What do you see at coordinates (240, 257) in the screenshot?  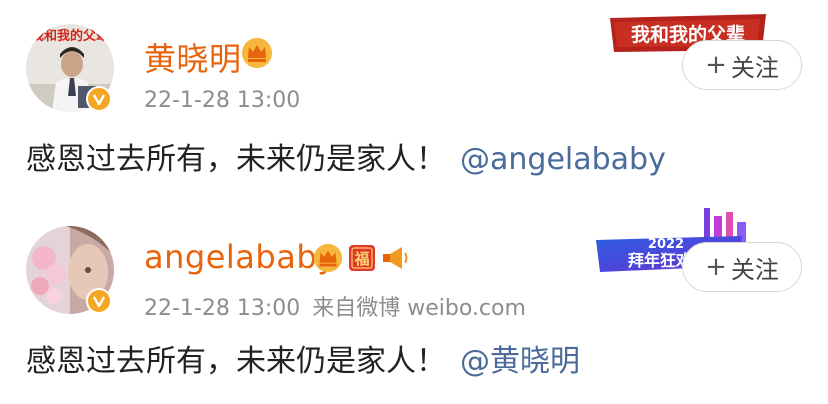 I see `username: angelababy` at bounding box center [240, 257].